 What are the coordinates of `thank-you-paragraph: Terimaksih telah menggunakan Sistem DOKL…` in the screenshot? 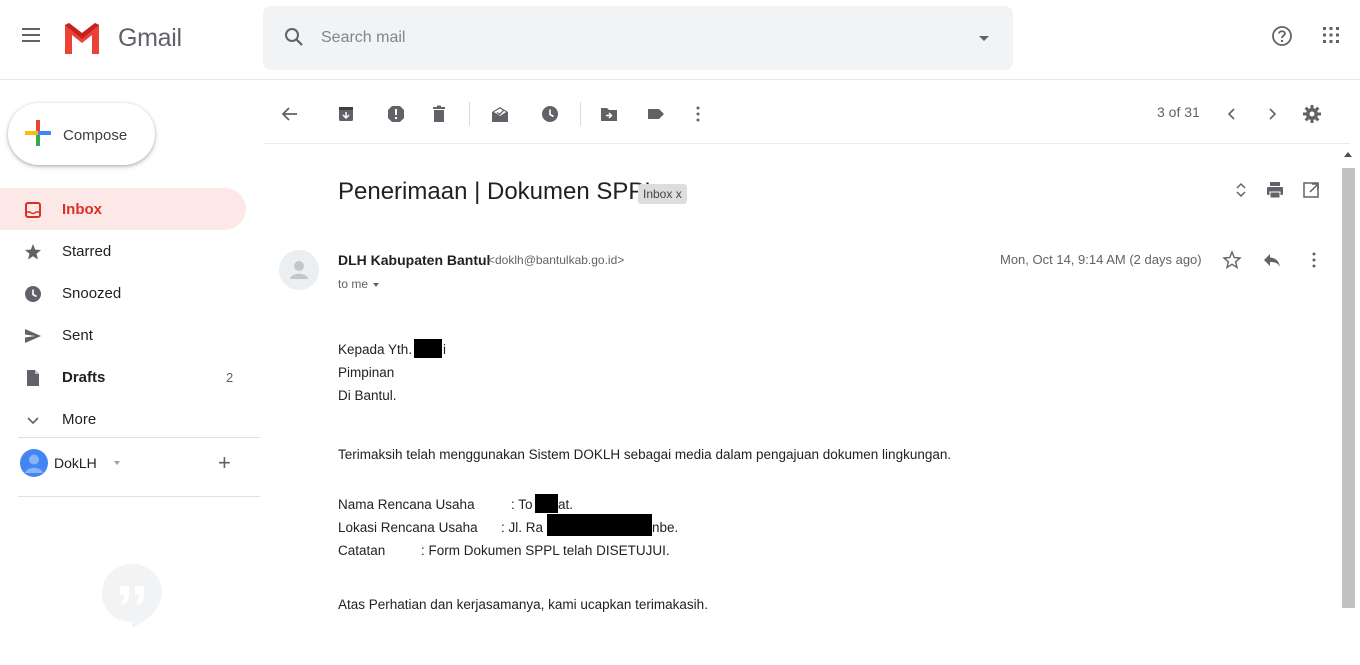 It's located at (645, 454).